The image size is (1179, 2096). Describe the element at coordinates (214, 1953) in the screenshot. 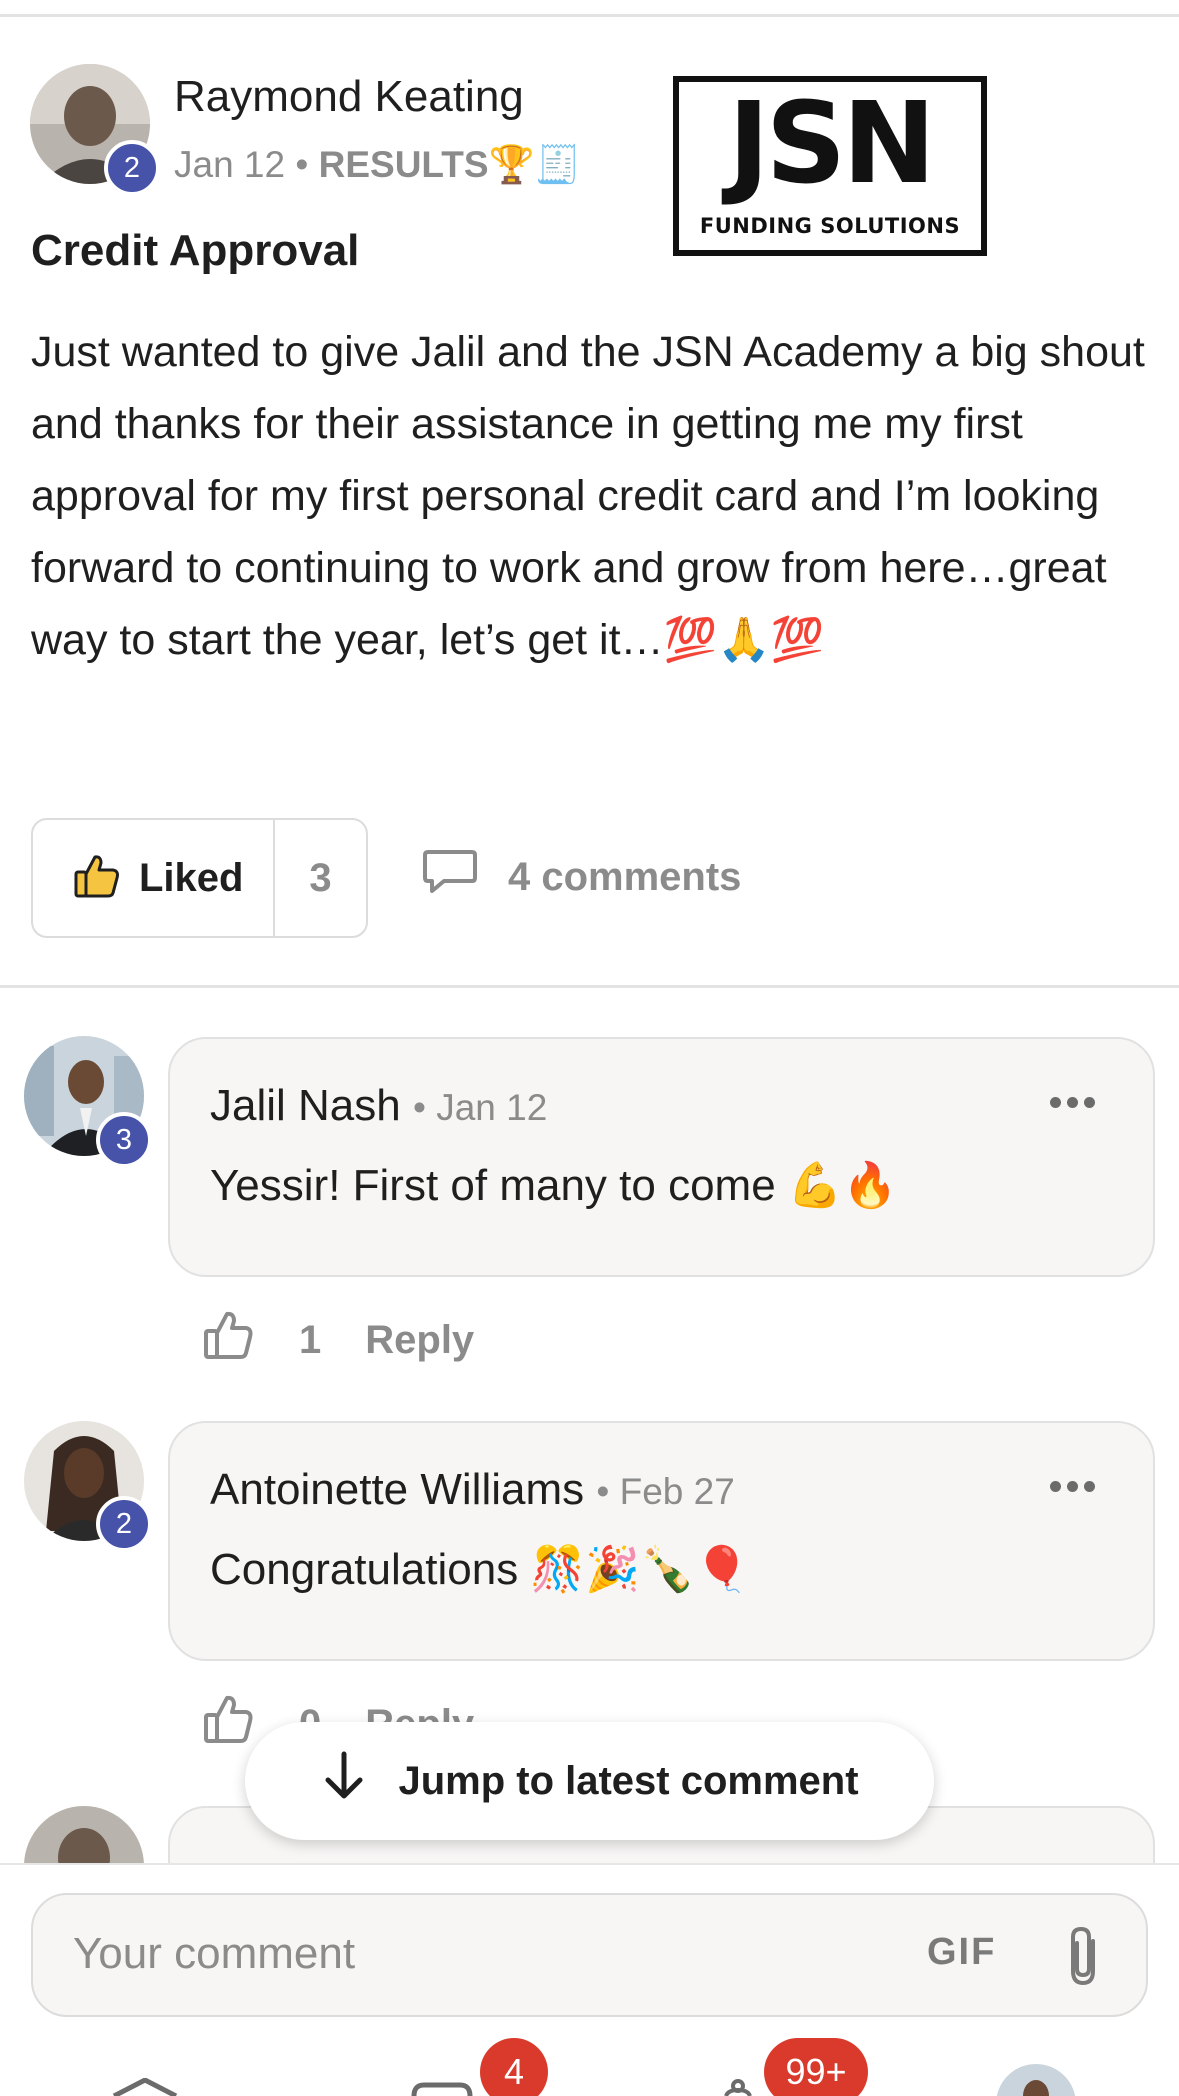

I see `comment-placeholder: Your comment` at that location.